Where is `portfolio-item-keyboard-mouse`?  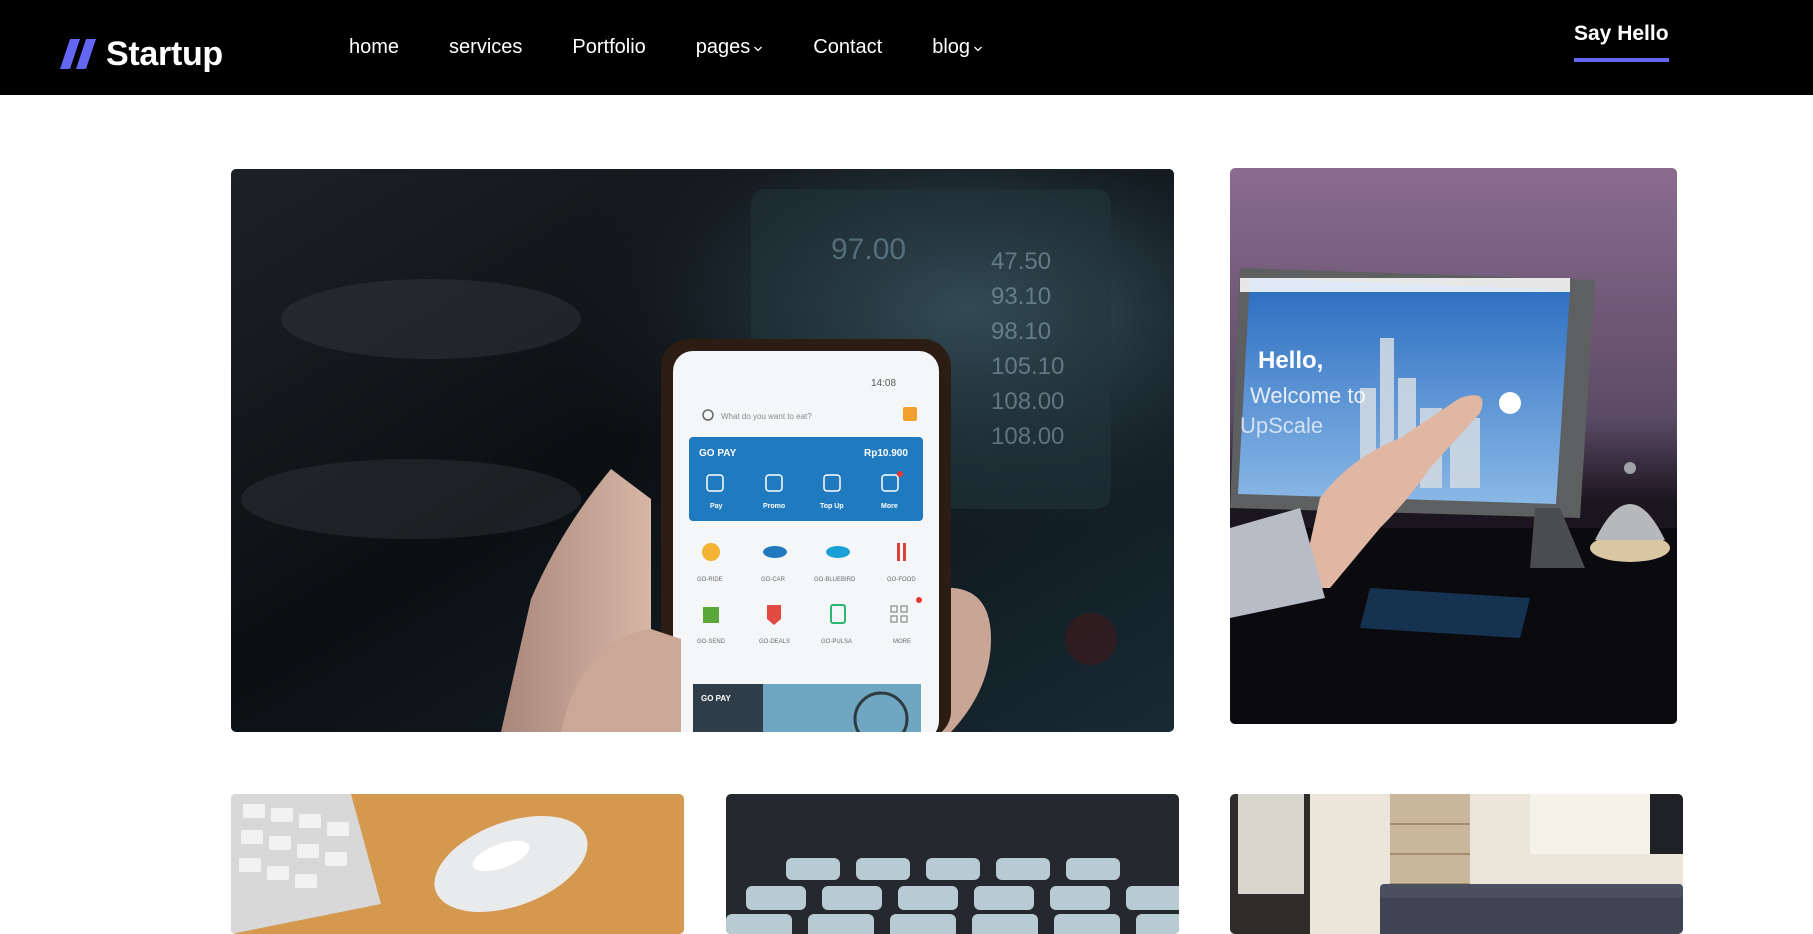 portfolio-item-keyboard-mouse is located at coordinates (457, 864).